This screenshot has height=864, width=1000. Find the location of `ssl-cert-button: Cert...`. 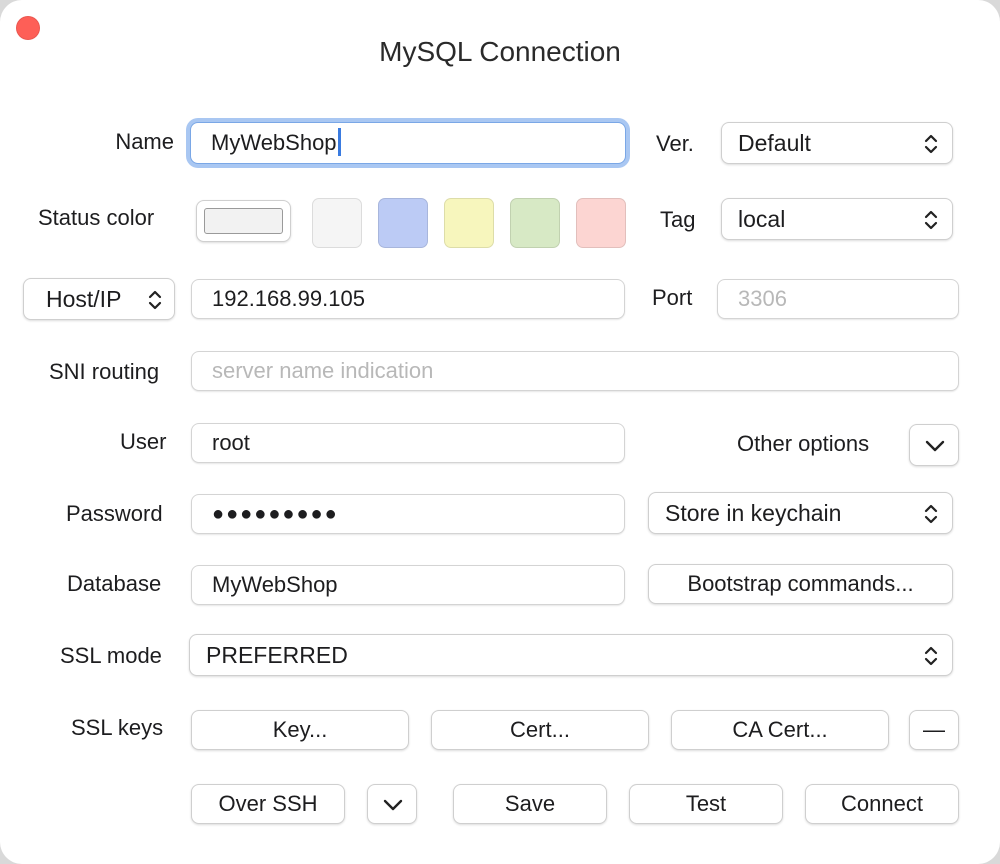

ssl-cert-button: Cert... is located at coordinates (540, 730).